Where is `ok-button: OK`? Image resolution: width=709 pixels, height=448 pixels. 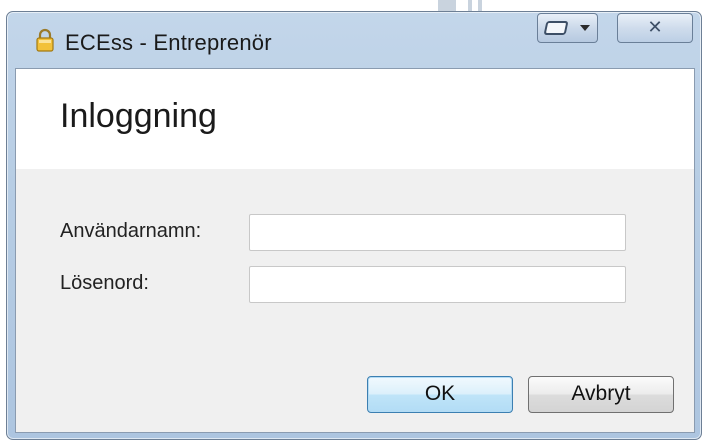 ok-button: OK is located at coordinates (440, 394).